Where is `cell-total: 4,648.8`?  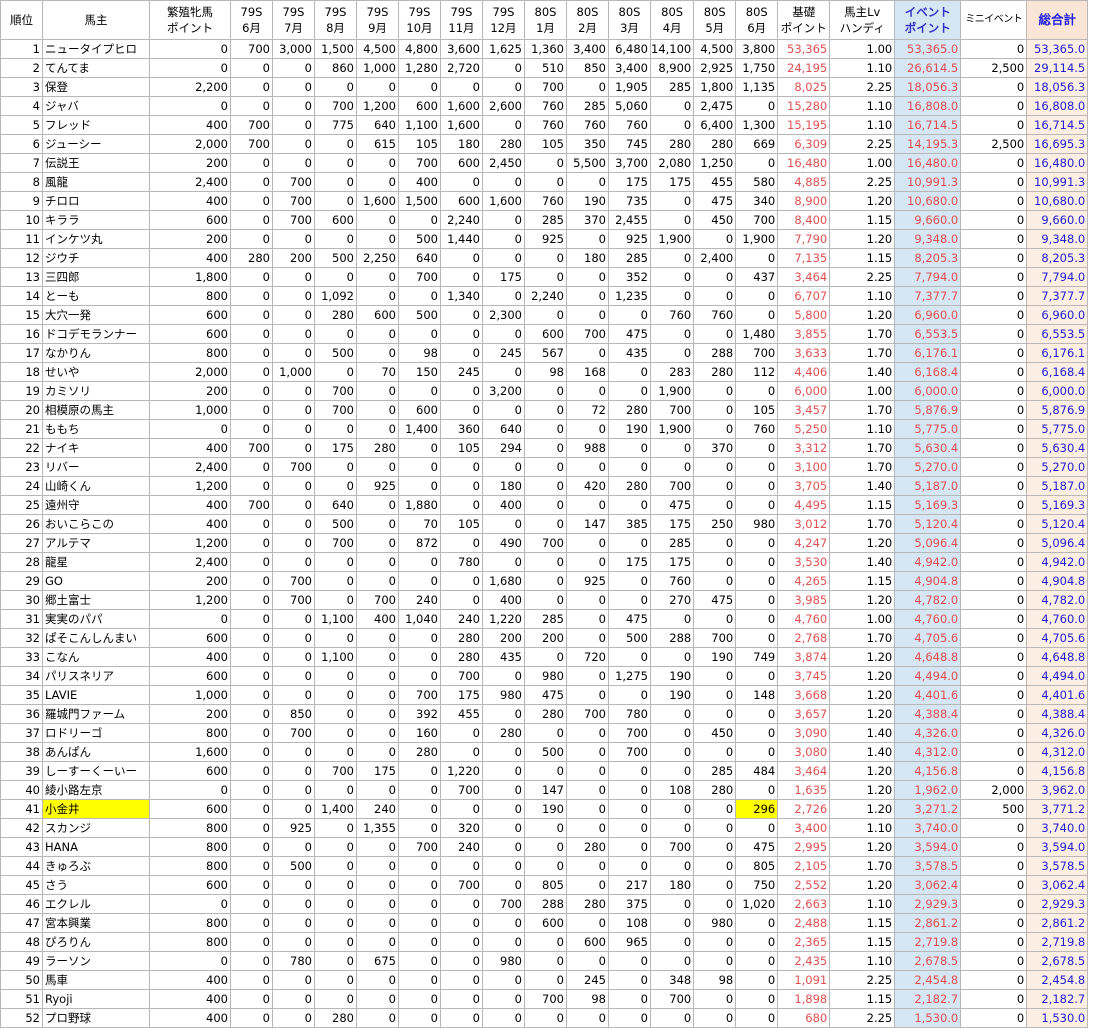
cell-total: 4,648.8 is located at coordinates (1057, 657).